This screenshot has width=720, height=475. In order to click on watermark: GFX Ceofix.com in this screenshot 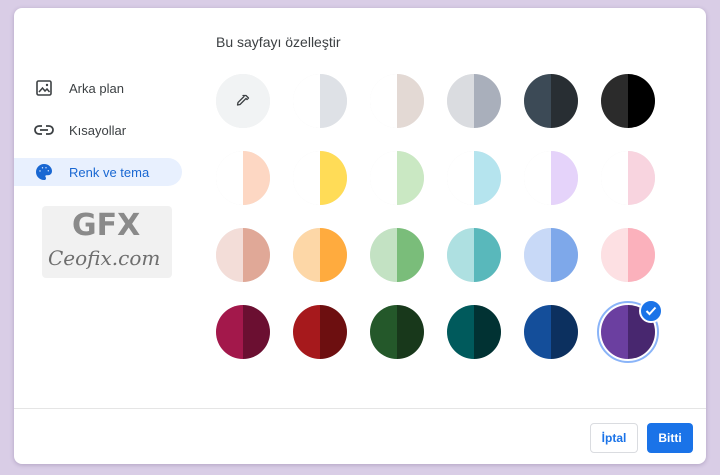, I will do `click(107, 242)`.